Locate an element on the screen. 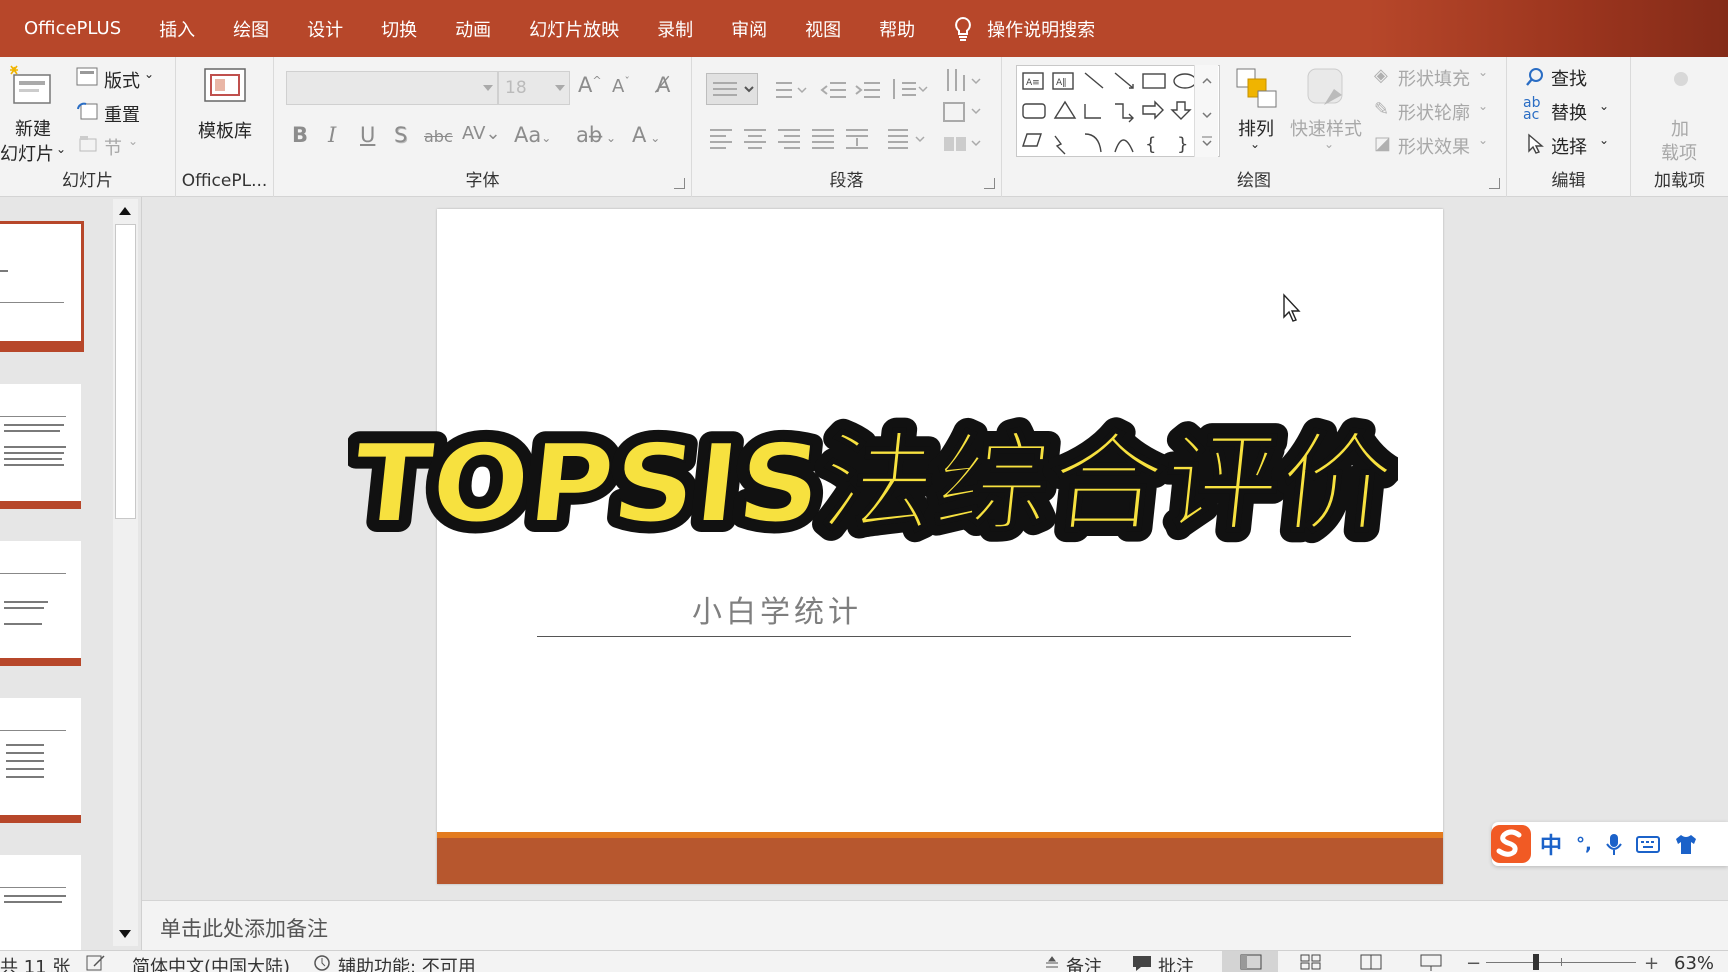 This screenshot has width=1728, height=972. numbering-icon is located at coordinates (788, 90).